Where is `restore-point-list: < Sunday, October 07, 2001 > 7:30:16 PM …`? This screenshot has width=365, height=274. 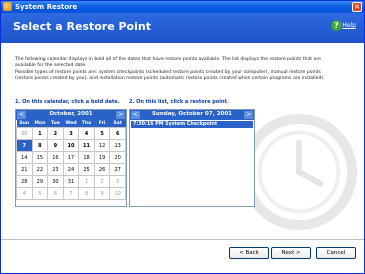 restore-point-list: < Sunday, October 07, 2001 > 7:30:16 PM … is located at coordinates (192, 158).